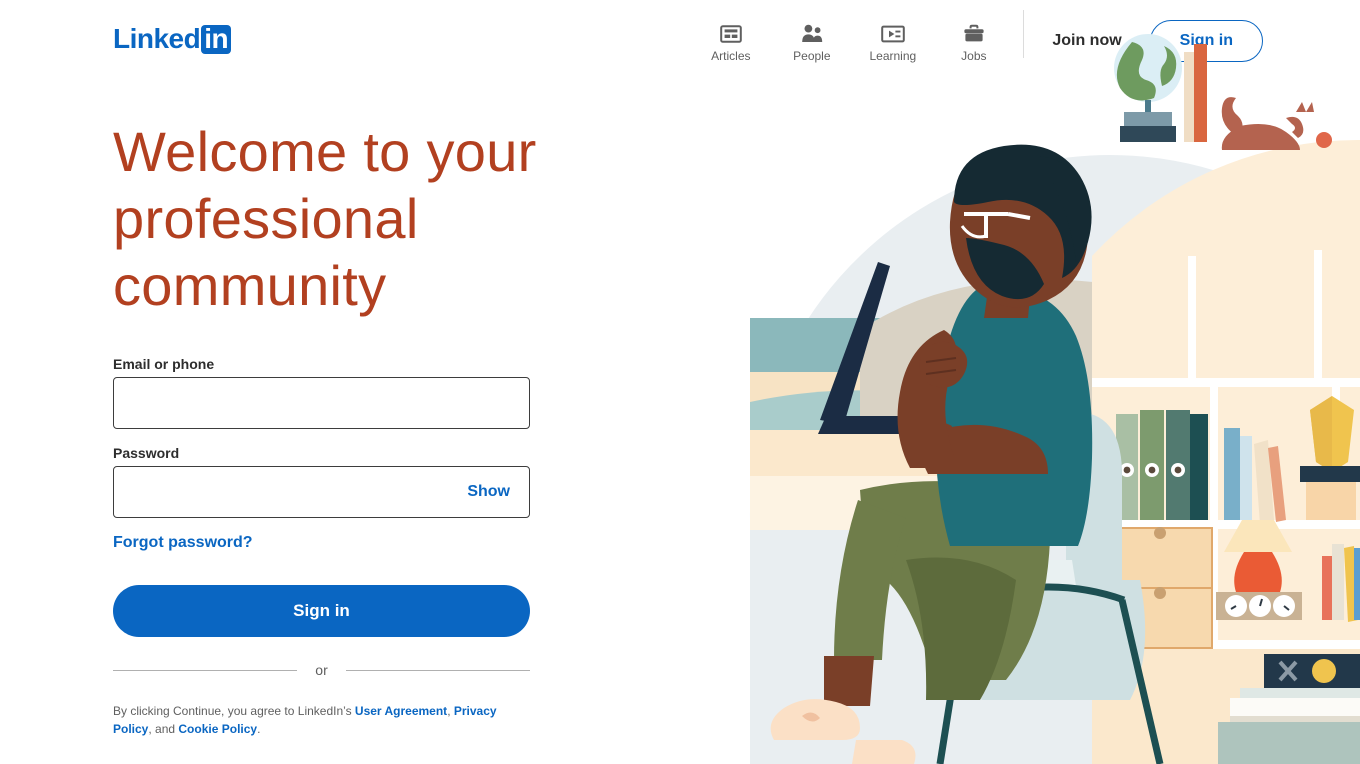 This screenshot has width=1360, height=764. What do you see at coordinates (205, 670) in the screenshot?
I see `or-line-left` at bounding box center [205, 670].